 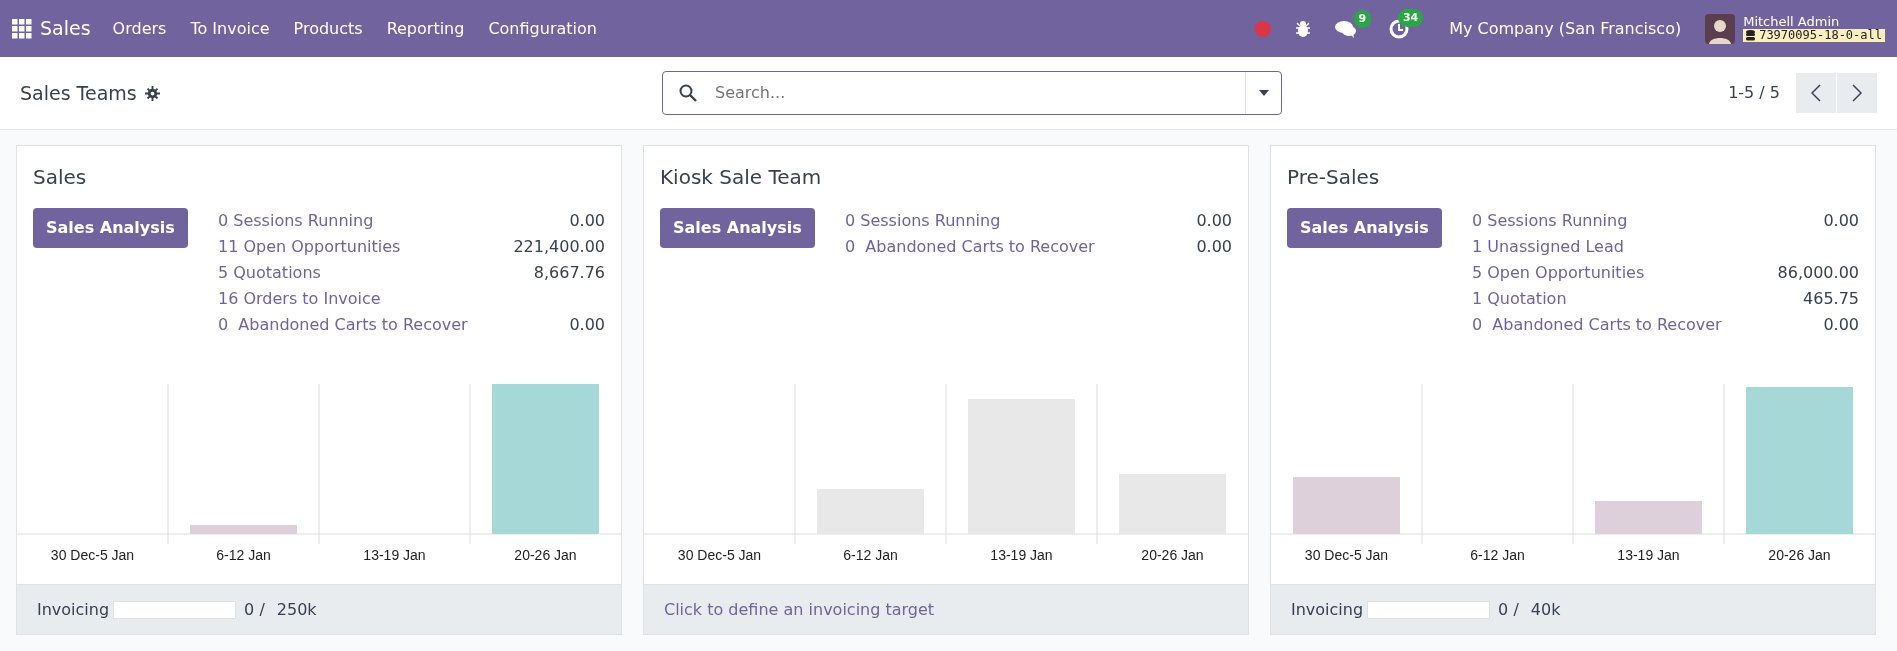 What do you see at coordinates (741, 177) in the screenshot?
I see `team-name: Kiosk Sale Team` at bounding box center [741, 177].